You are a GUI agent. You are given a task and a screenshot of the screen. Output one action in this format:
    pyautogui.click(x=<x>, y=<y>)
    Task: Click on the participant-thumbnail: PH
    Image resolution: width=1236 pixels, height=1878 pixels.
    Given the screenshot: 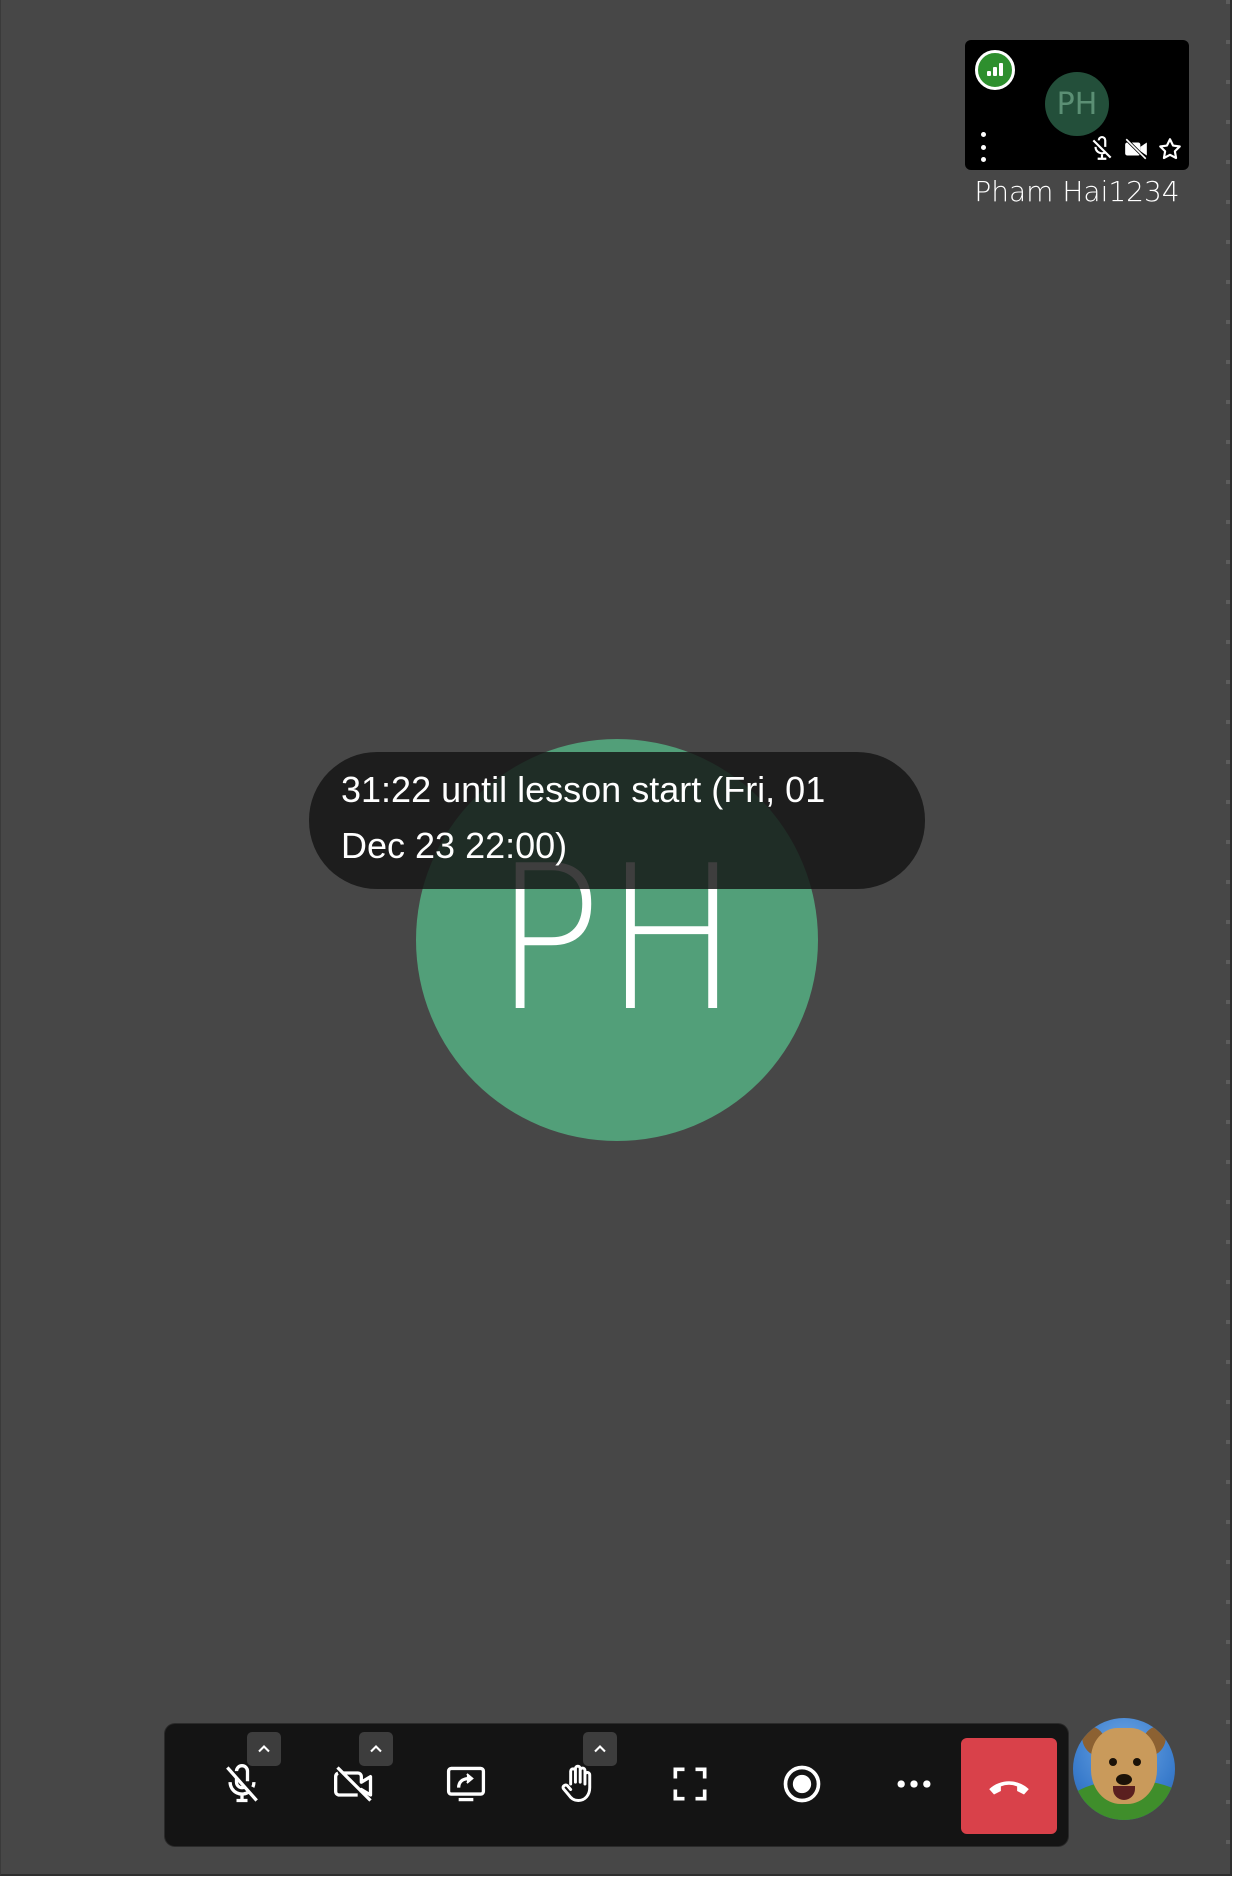 What is the action you would take?
    pyautogui.click(x=1077, y=105)
    